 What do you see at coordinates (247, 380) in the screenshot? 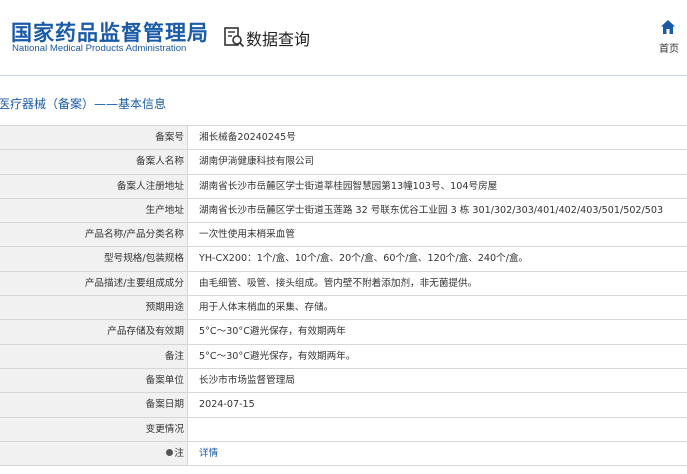
I see `row-value: 长沙市市场监督管理局` at bounding box center [247, 380].